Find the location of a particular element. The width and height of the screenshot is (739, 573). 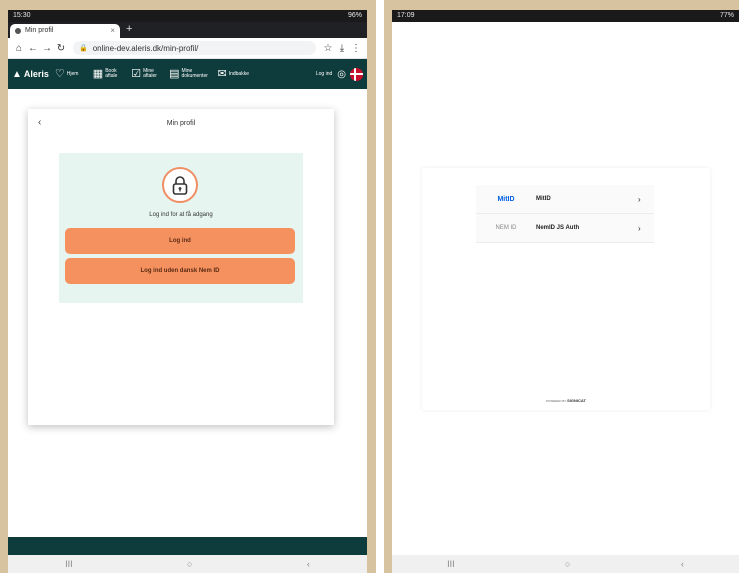

favicon-icon is located at coordinates (18, 31).